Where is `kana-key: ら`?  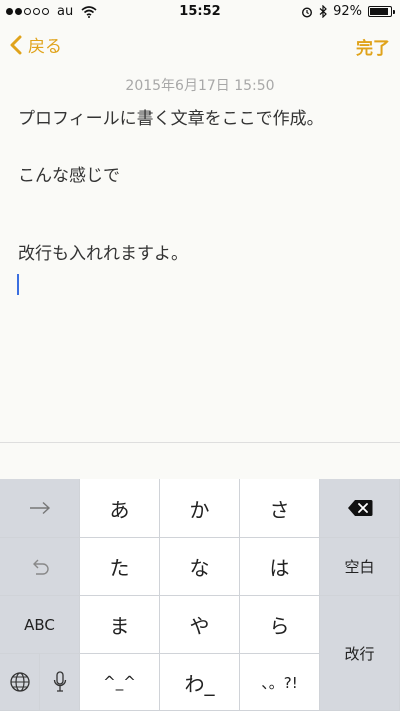 kana-key: ら is located at coordinates (280, 625).